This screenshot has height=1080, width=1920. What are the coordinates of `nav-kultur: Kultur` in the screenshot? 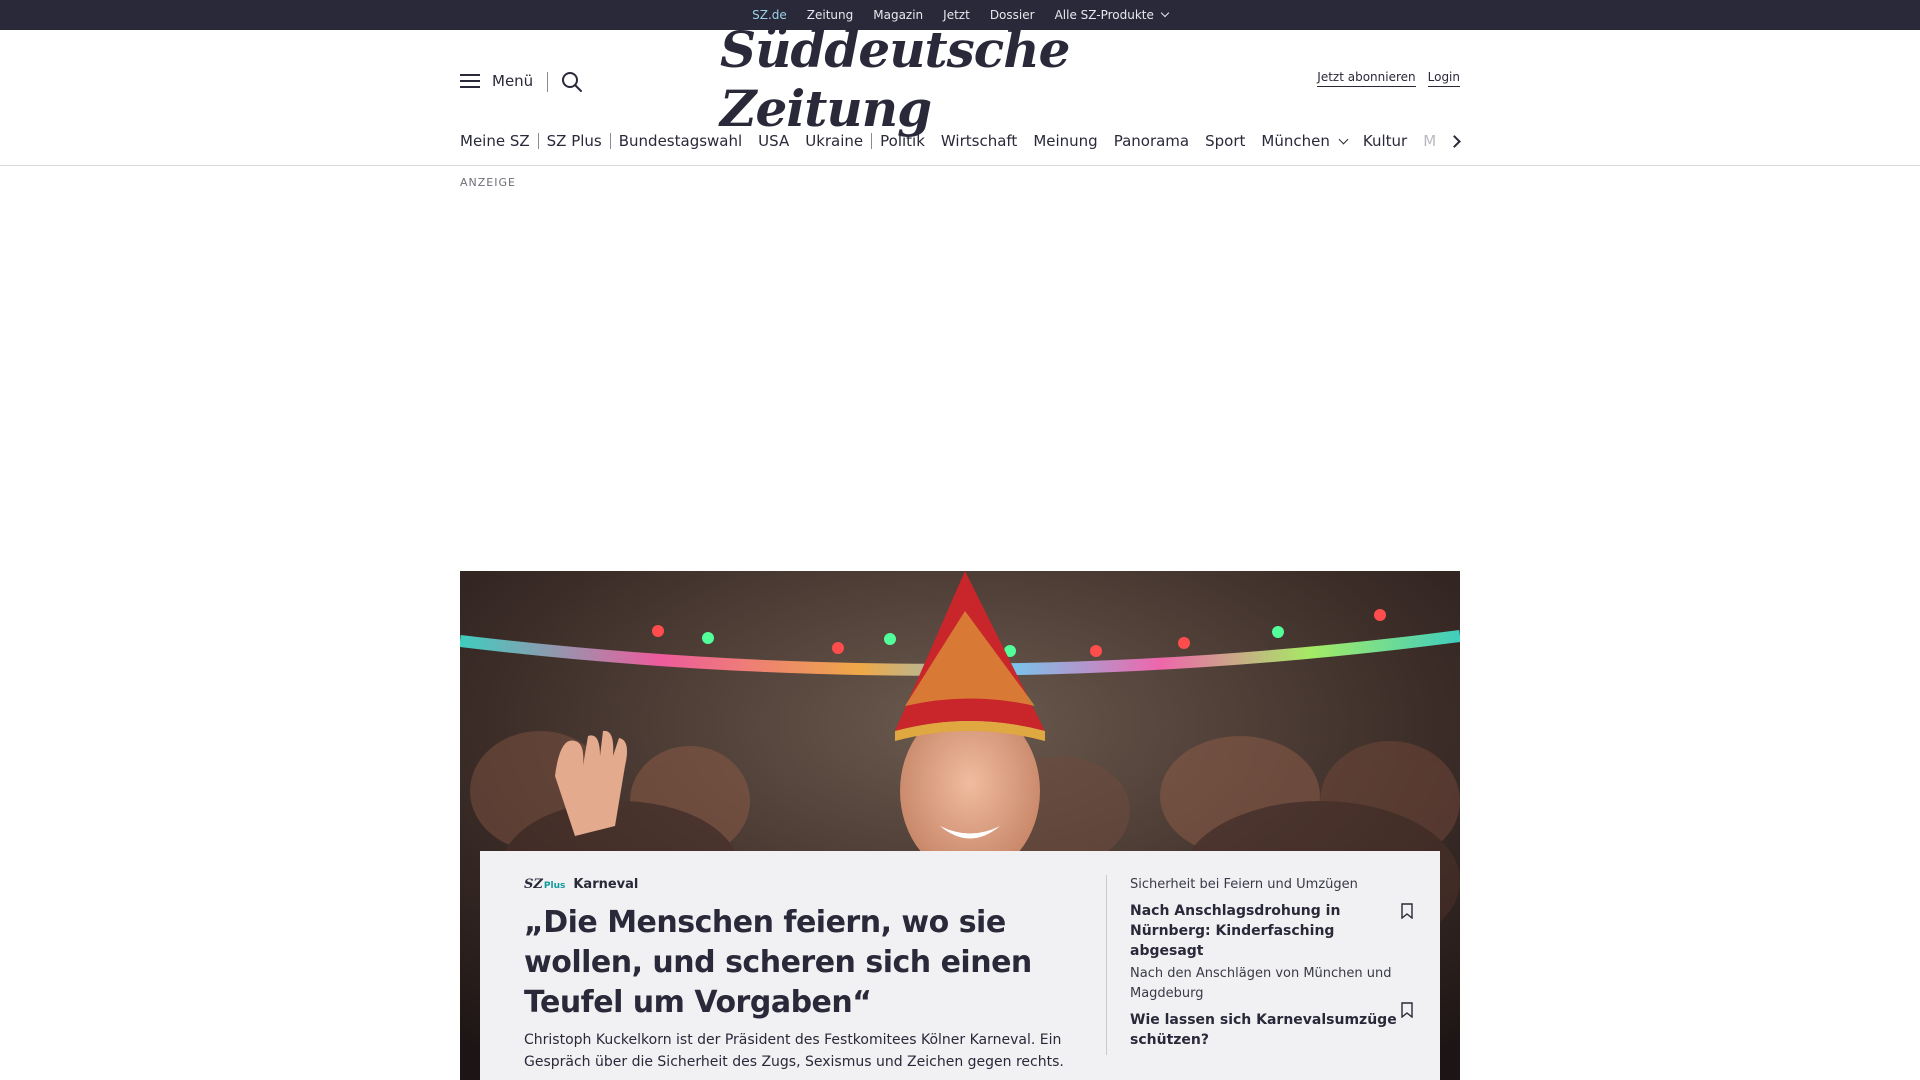 It's located at (1385, 141).